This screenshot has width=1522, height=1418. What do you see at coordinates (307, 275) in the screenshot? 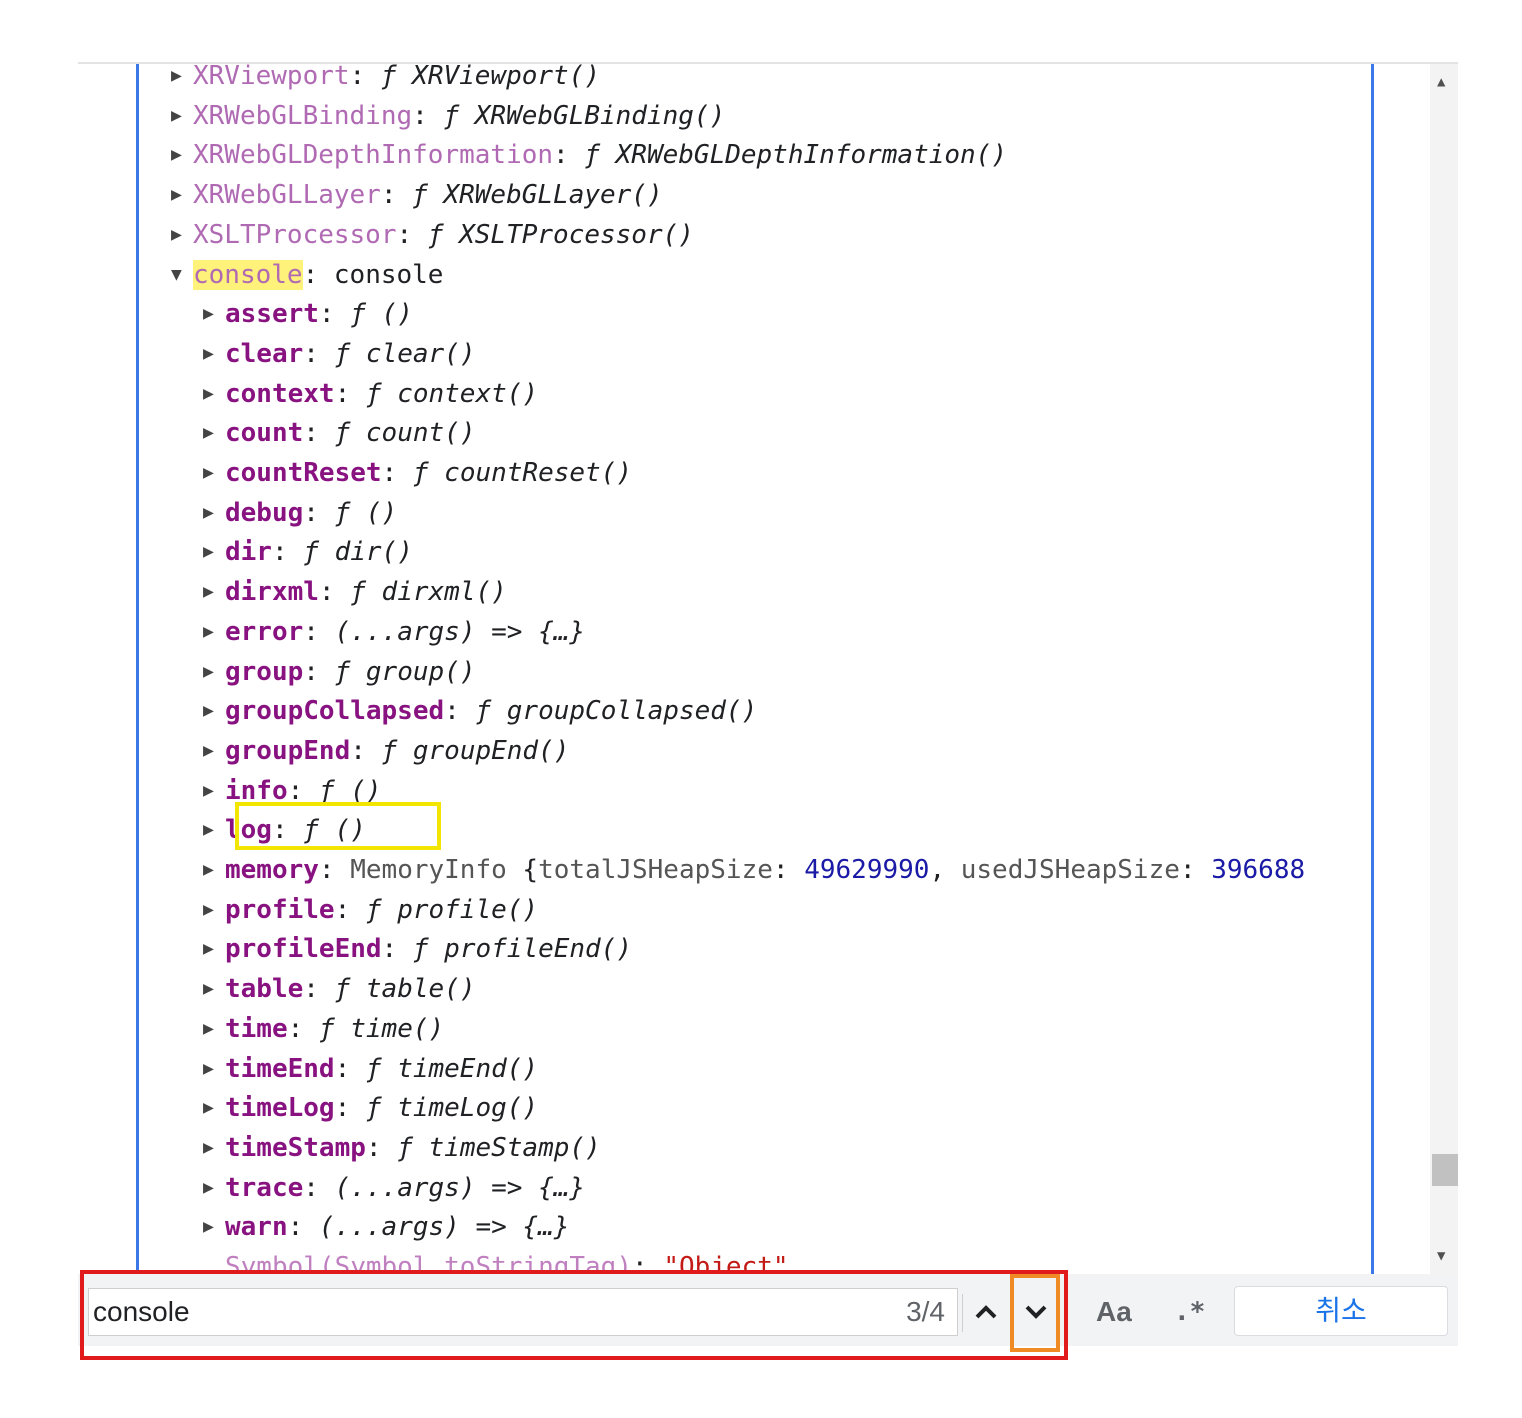
I see `tree-row-expanded: ▼ console: console` at bounding box center [307, 275].